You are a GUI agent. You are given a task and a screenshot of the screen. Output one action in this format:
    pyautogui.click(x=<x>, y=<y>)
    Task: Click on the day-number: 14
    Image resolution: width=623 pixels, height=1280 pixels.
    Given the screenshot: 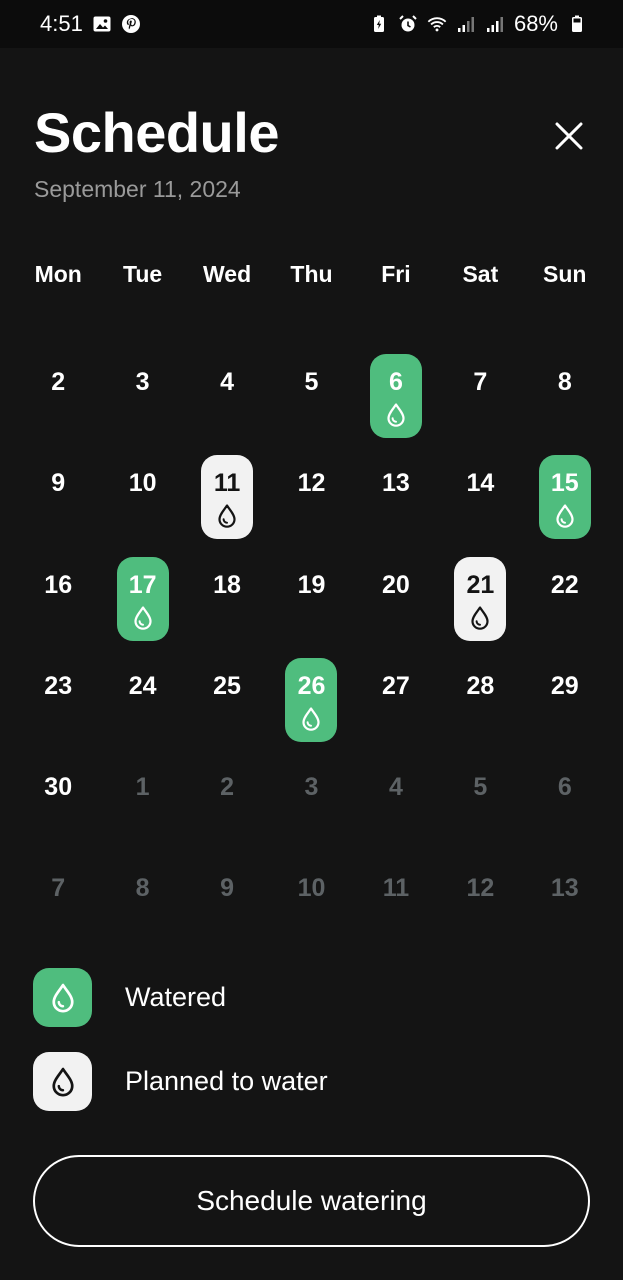 What is the action you would take?
    pyautogui.click(x=480, y=483)
    